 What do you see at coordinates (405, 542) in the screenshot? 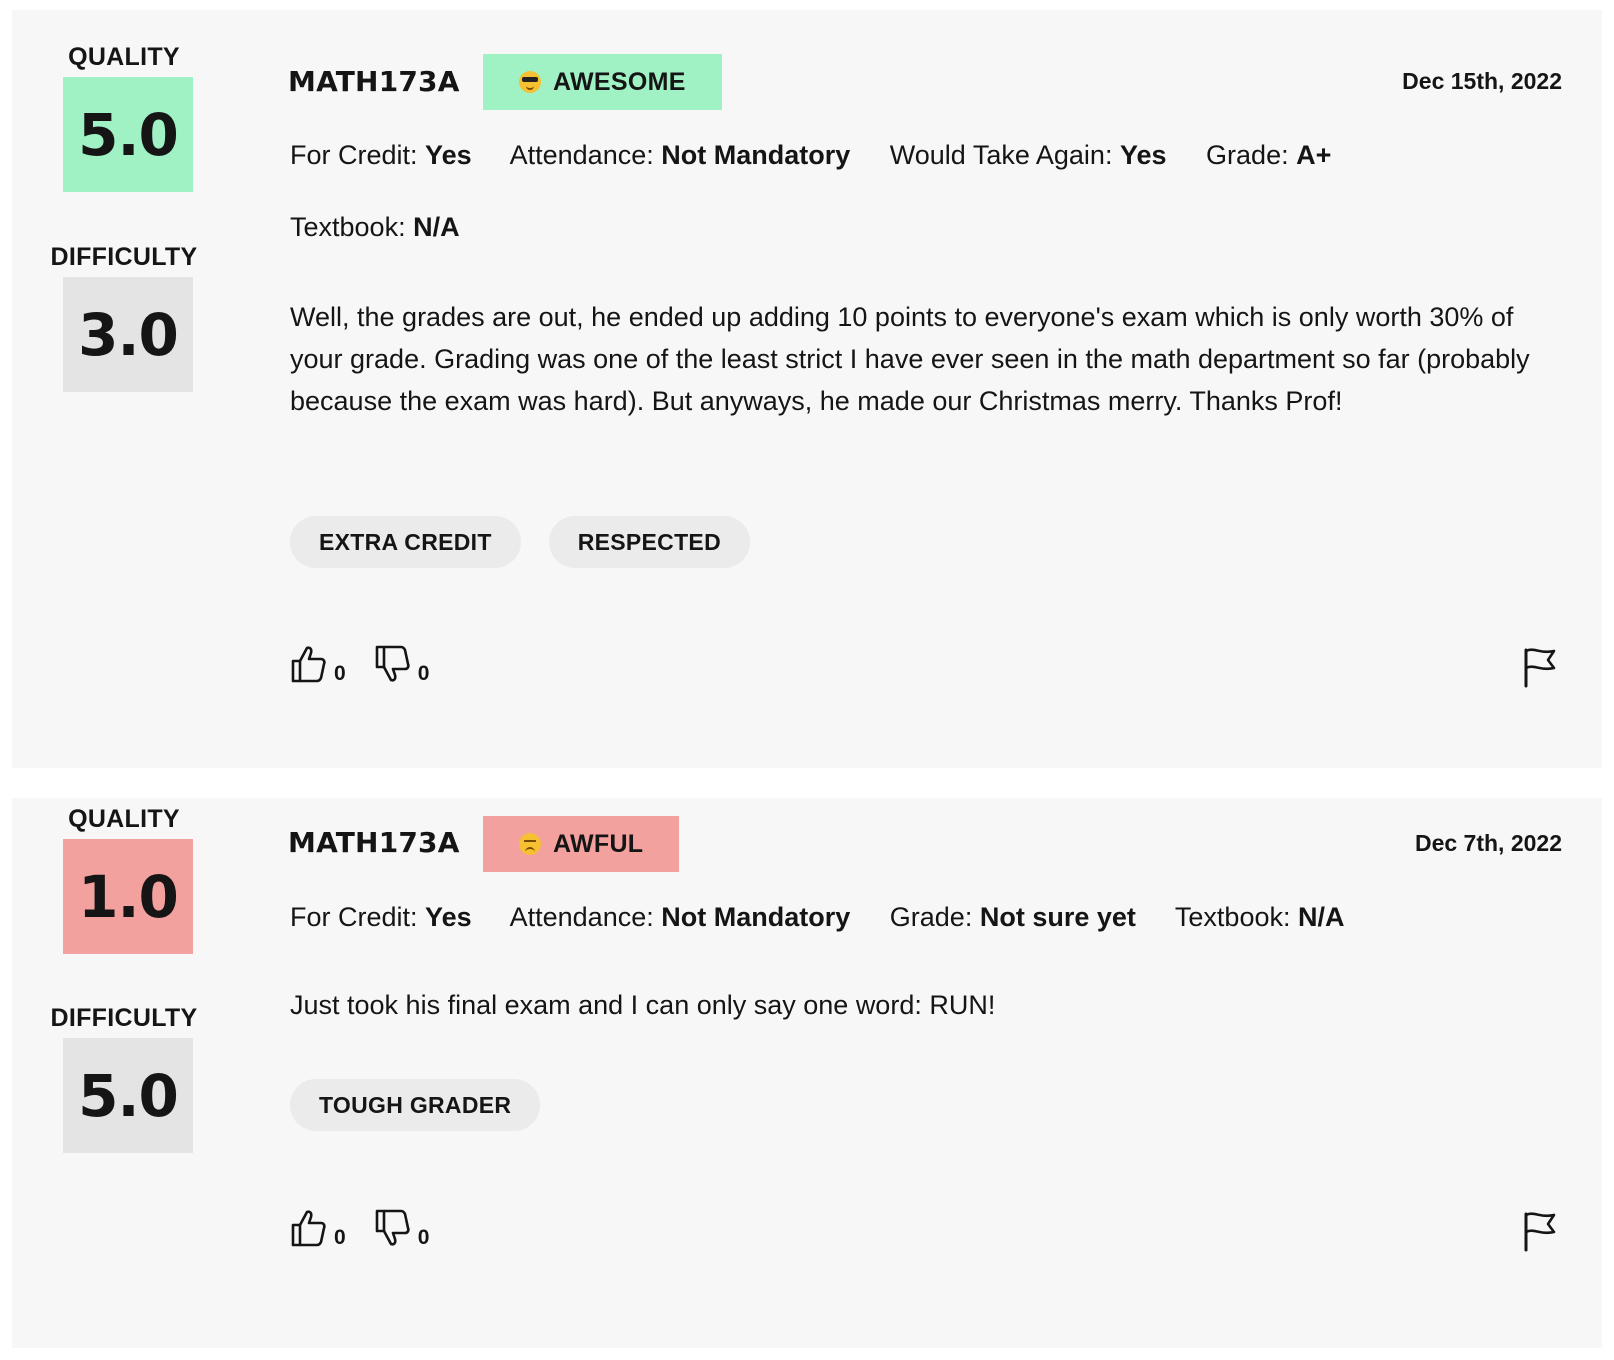
I see `tag-extra-credit: EXTRA CREDIT` at bounding box center [405, 542].